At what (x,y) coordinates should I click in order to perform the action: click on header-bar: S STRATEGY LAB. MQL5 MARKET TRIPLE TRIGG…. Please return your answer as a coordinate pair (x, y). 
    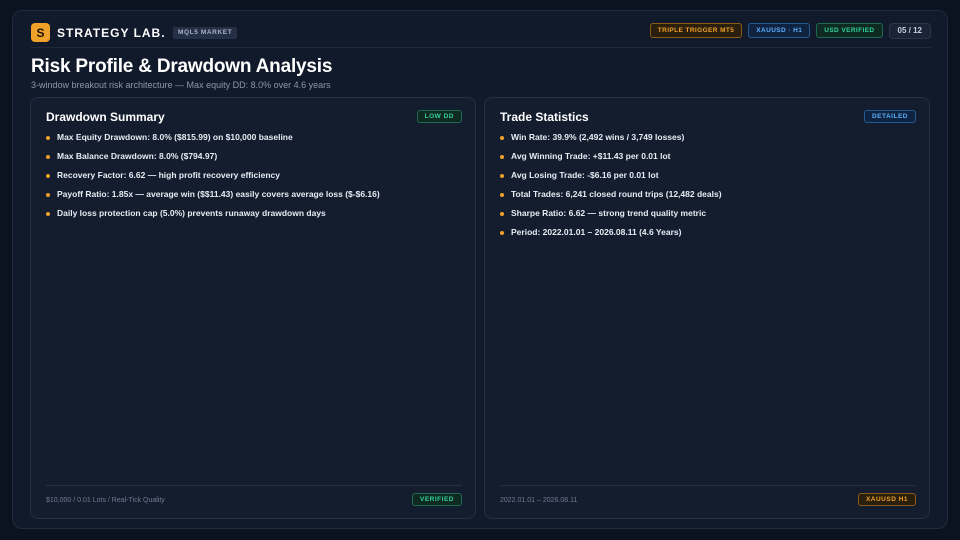
    Looking at the image, I should click on (481, 33).